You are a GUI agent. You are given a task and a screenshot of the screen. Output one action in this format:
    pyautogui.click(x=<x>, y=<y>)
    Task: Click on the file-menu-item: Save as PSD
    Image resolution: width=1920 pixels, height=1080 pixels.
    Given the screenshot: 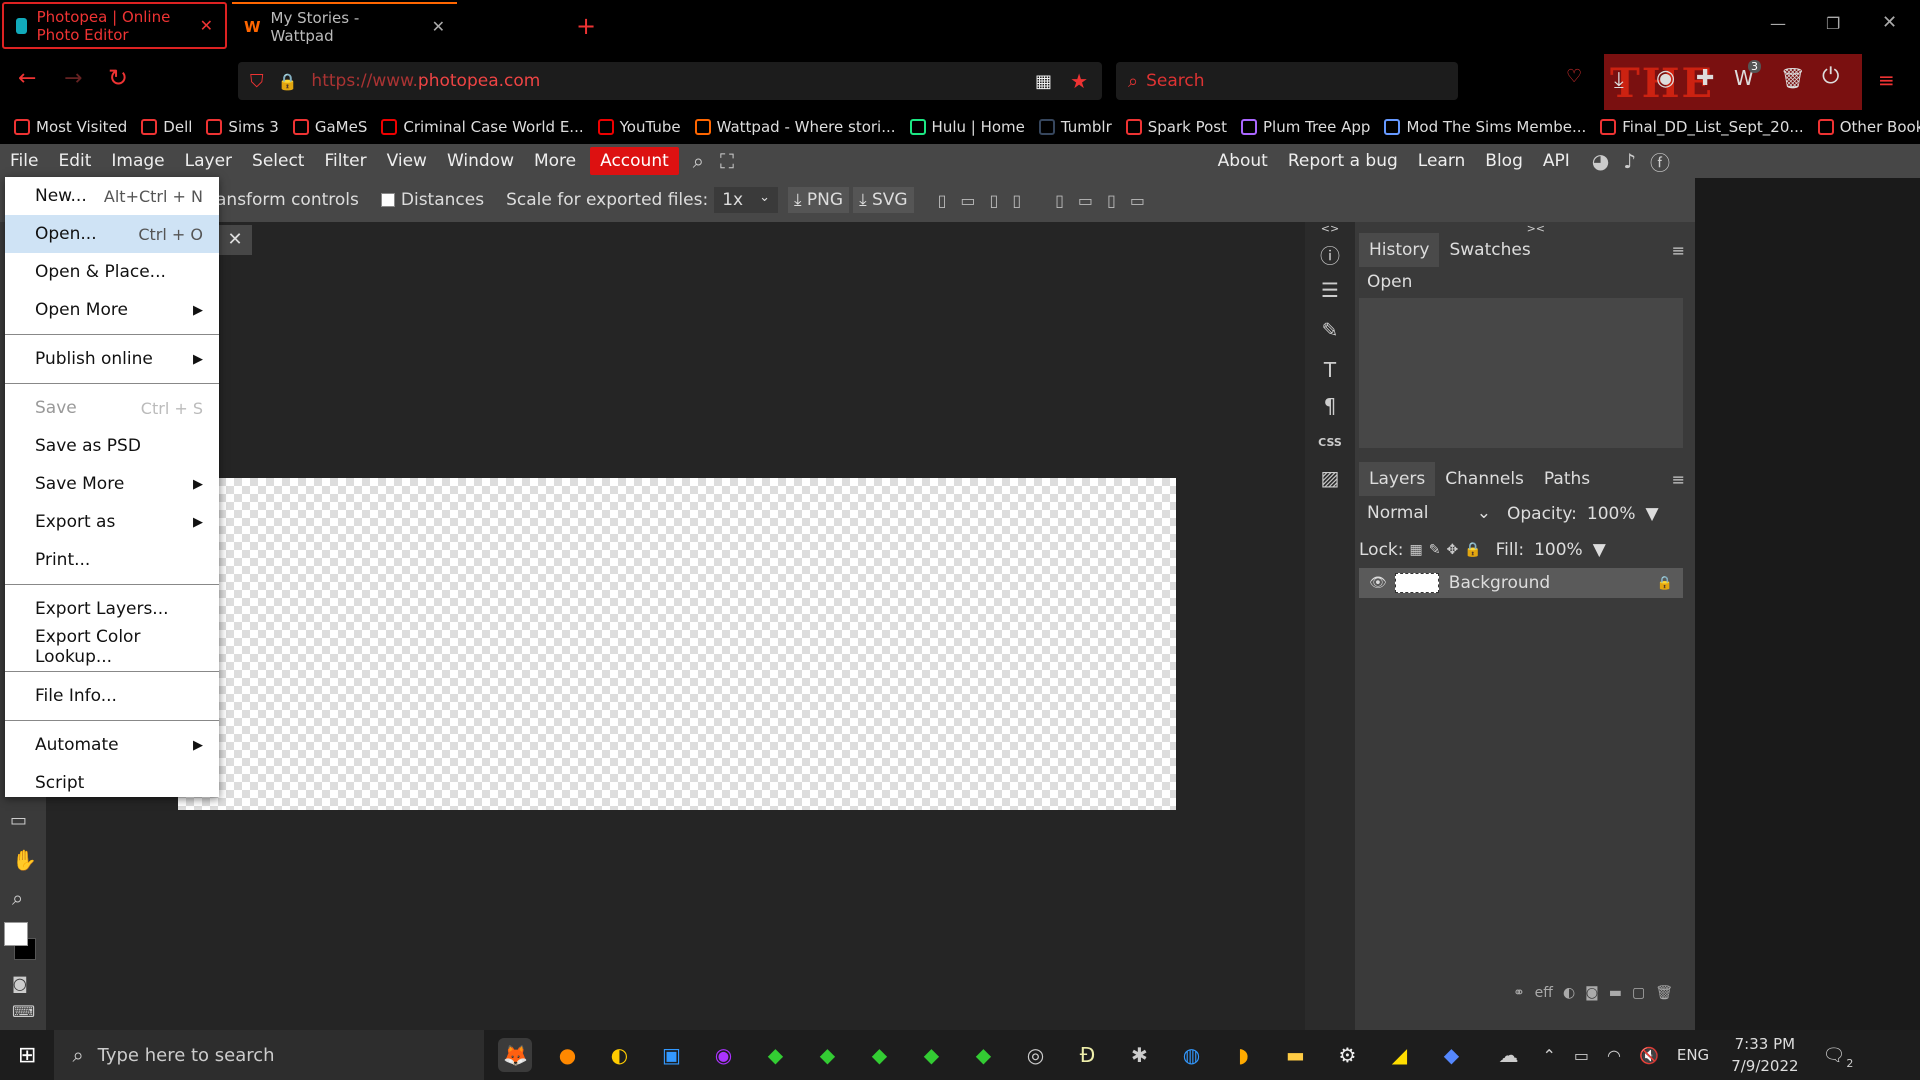 What is the action you would take?
    pyautogui.click(x=112, y=446)
    